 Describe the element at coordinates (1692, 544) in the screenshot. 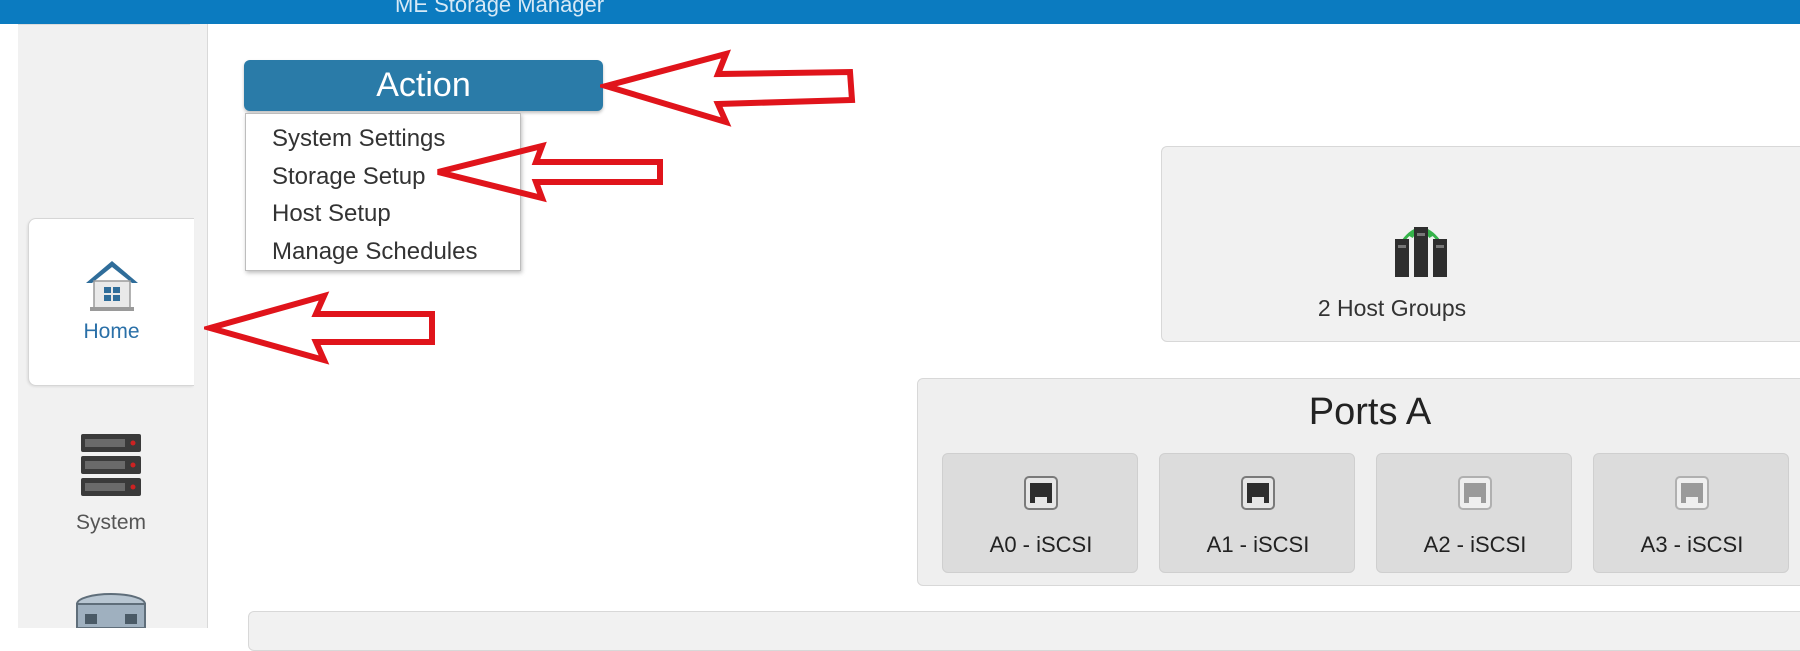

I see `port-label: A3 - iSCSI` at that location.